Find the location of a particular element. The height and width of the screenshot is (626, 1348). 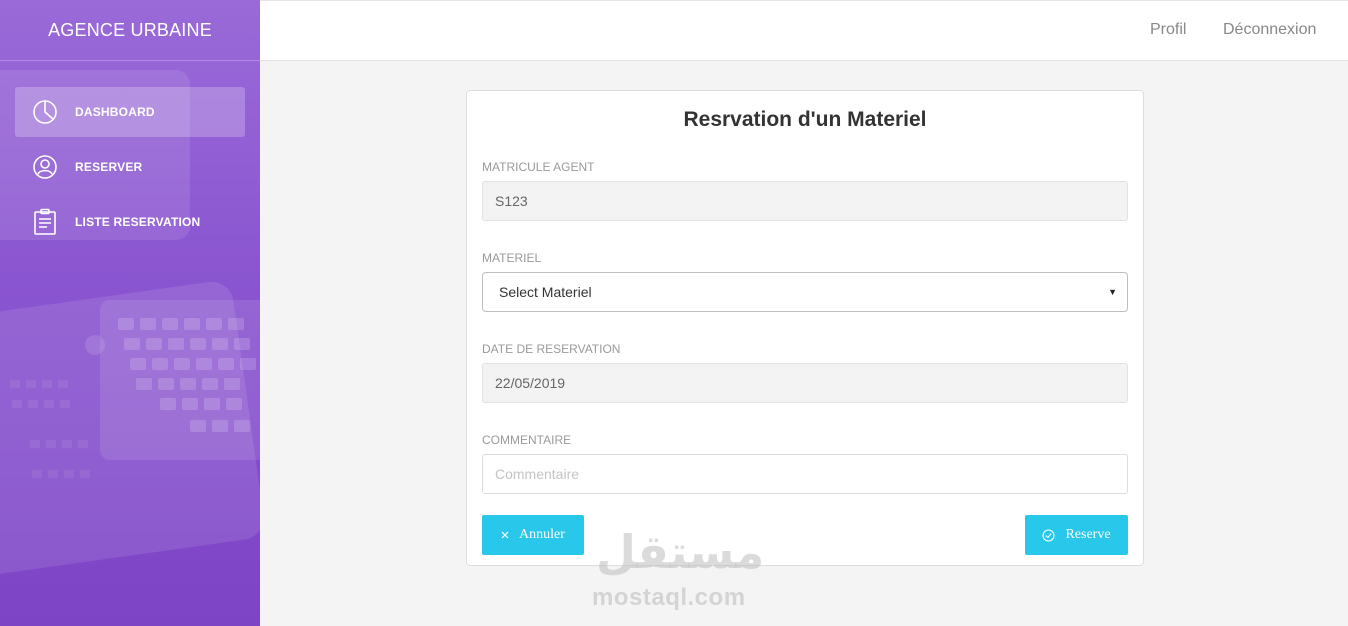

check-circle-icon is located at coordinates (1049, 535).